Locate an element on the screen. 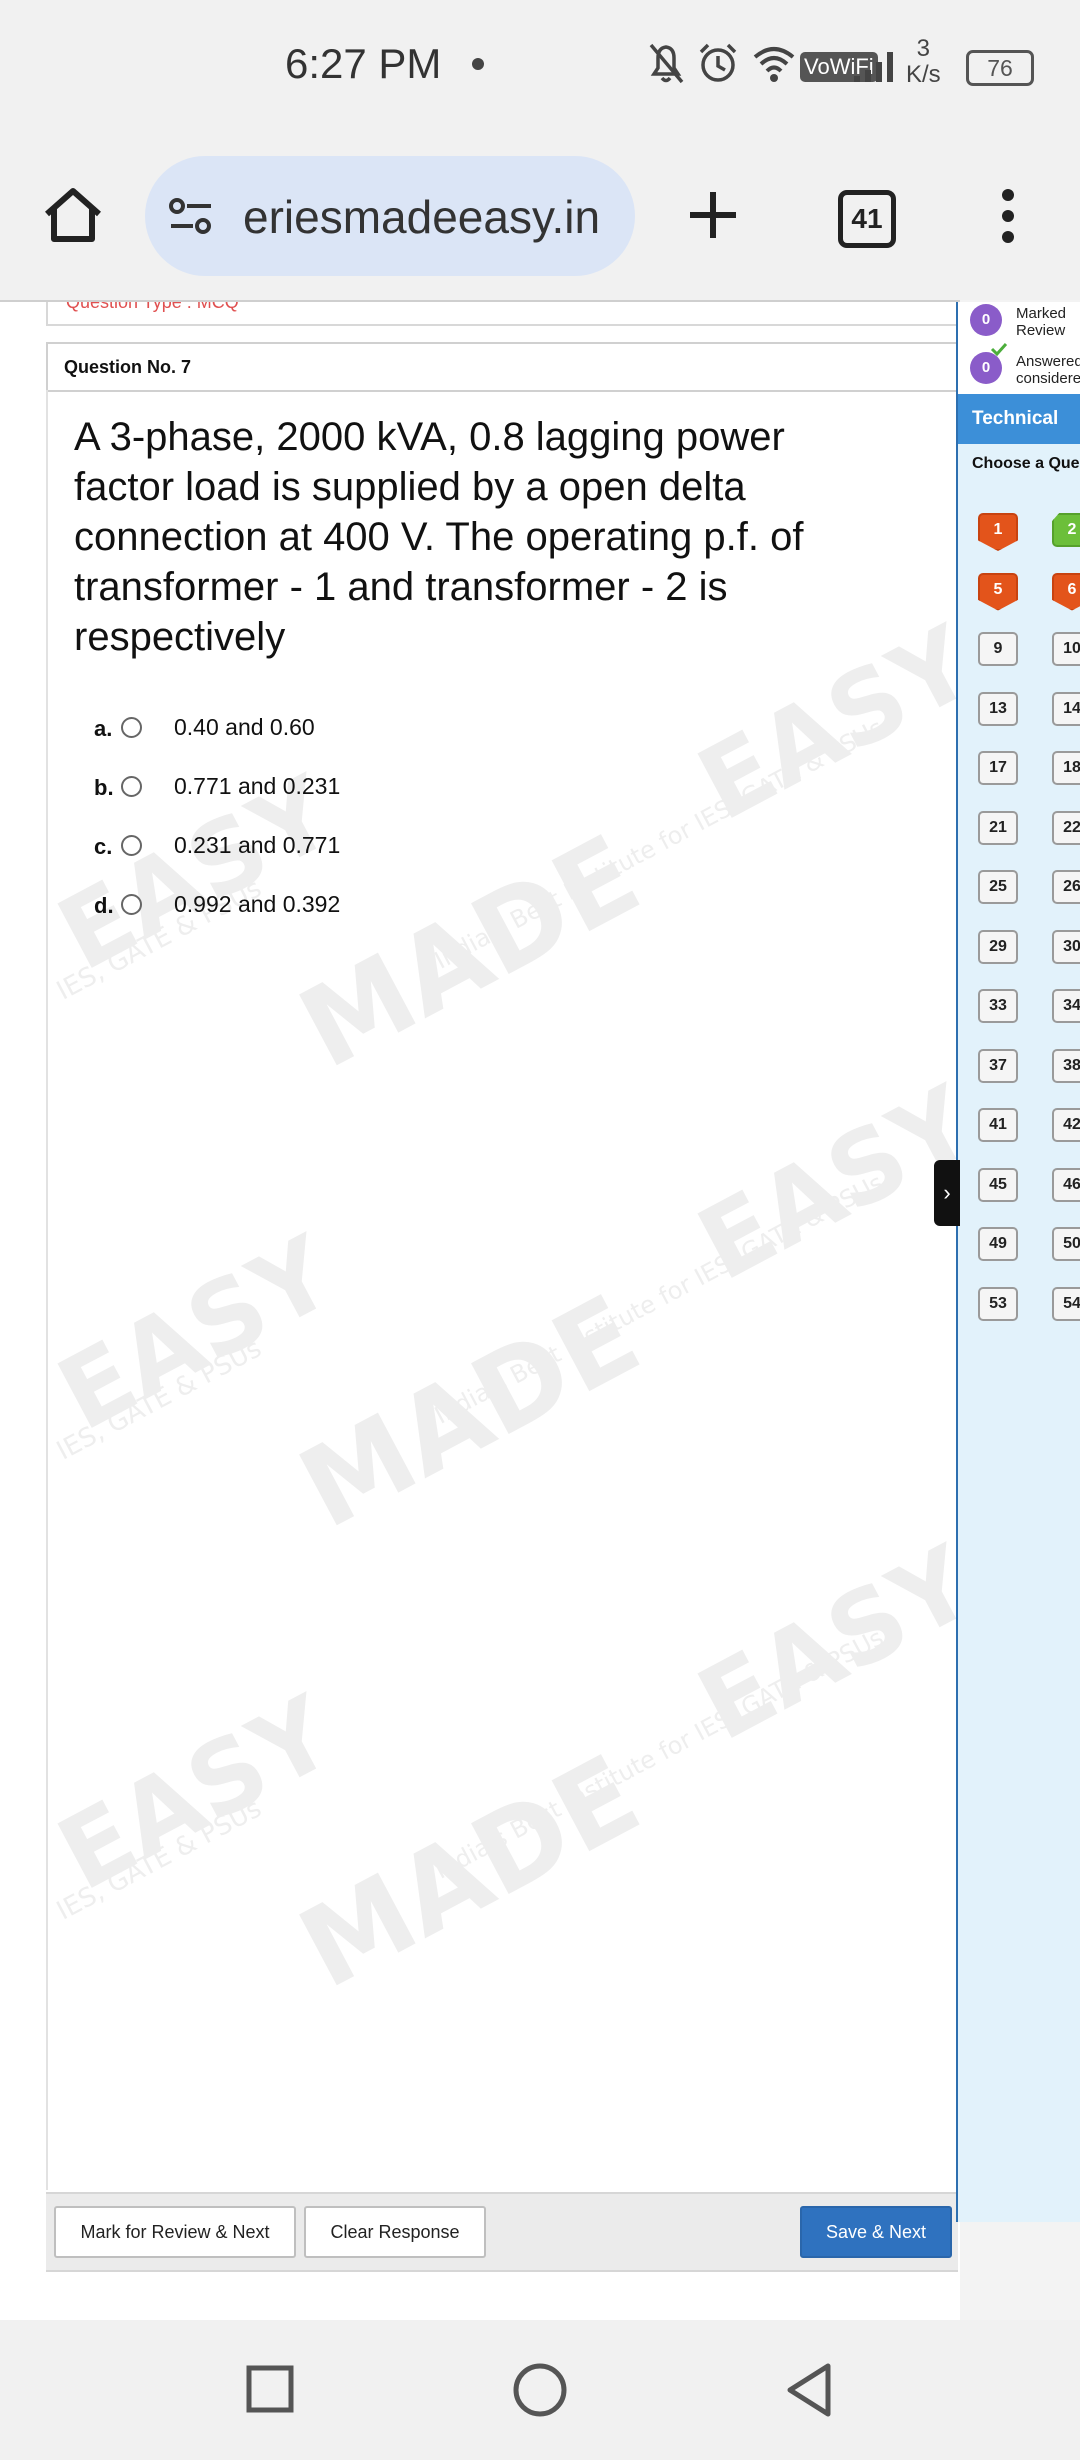  site-settings-icon is located at coordinates (191, 216).